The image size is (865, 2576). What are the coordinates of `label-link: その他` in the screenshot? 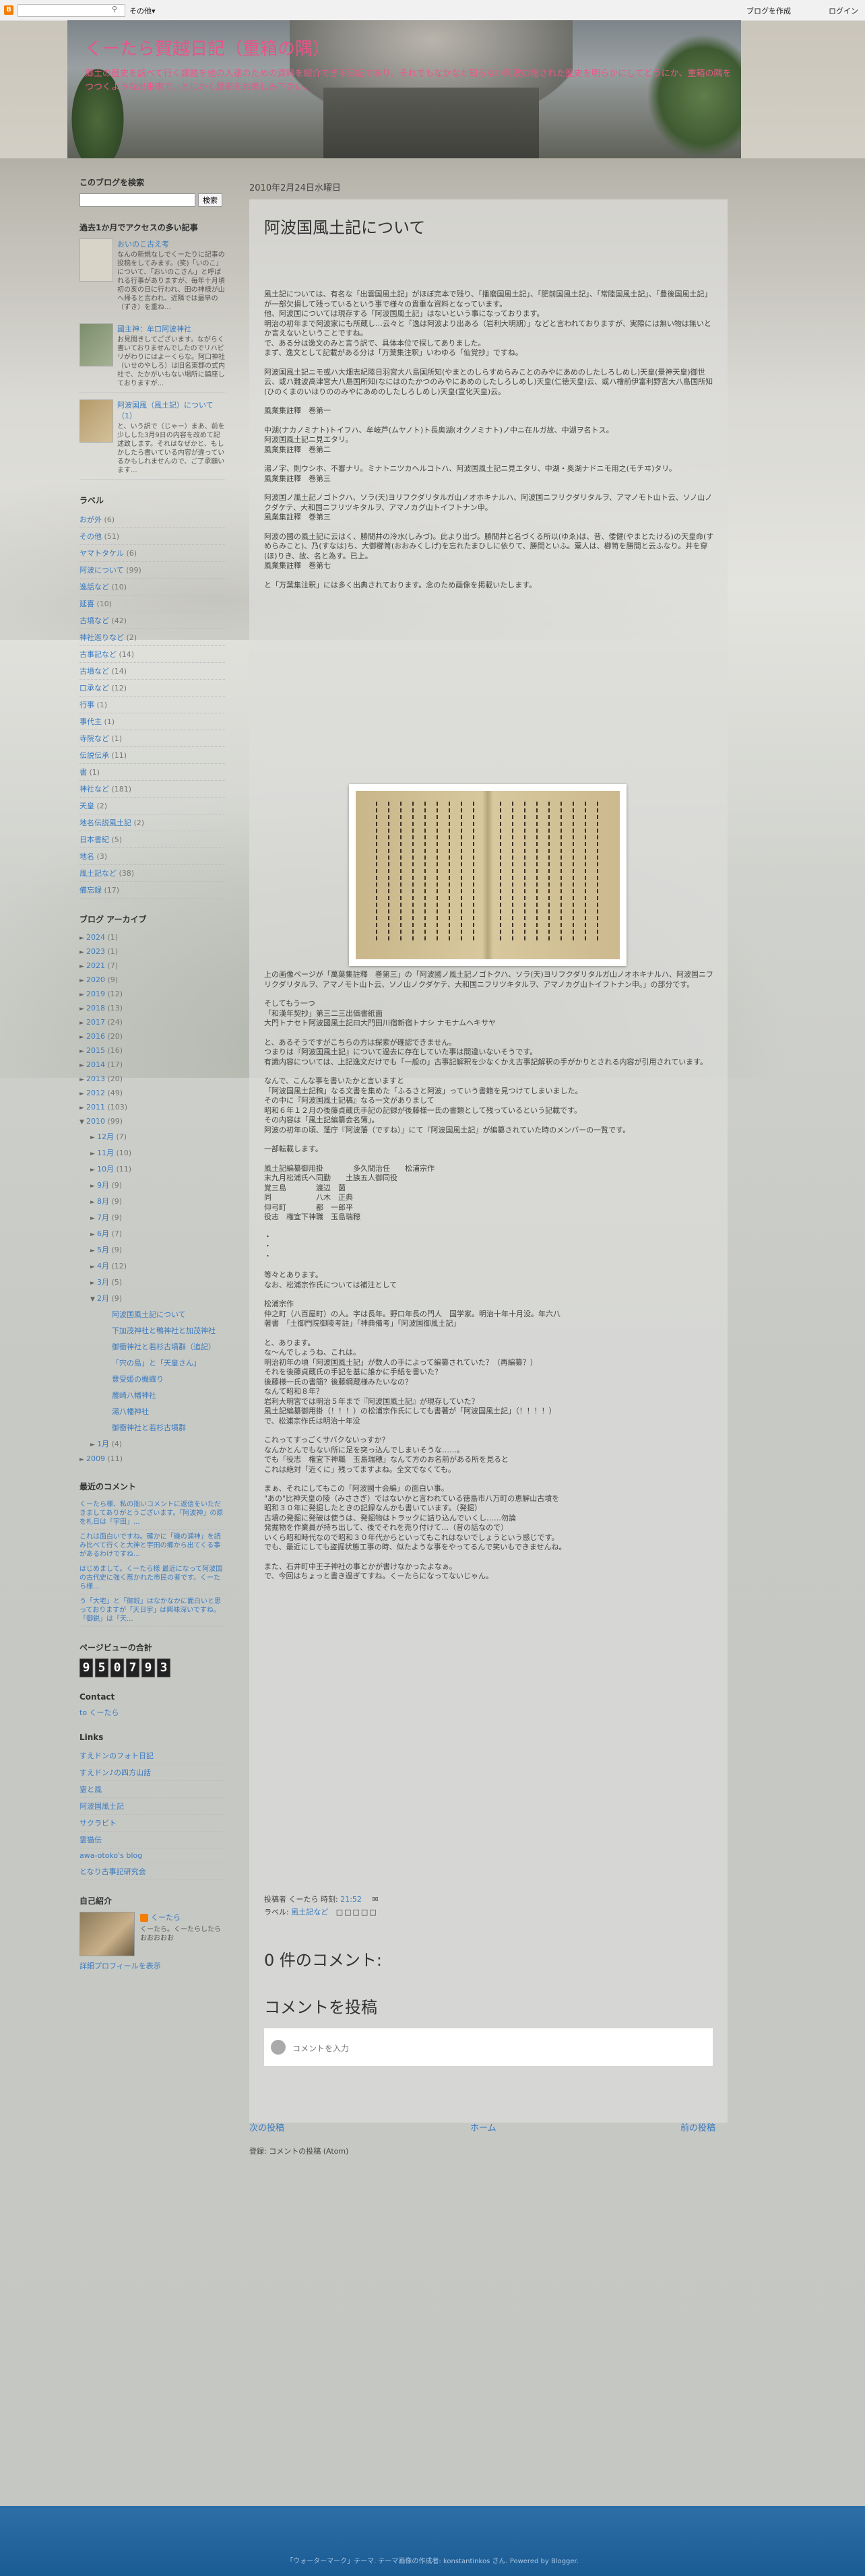 It's located at (90, 536).